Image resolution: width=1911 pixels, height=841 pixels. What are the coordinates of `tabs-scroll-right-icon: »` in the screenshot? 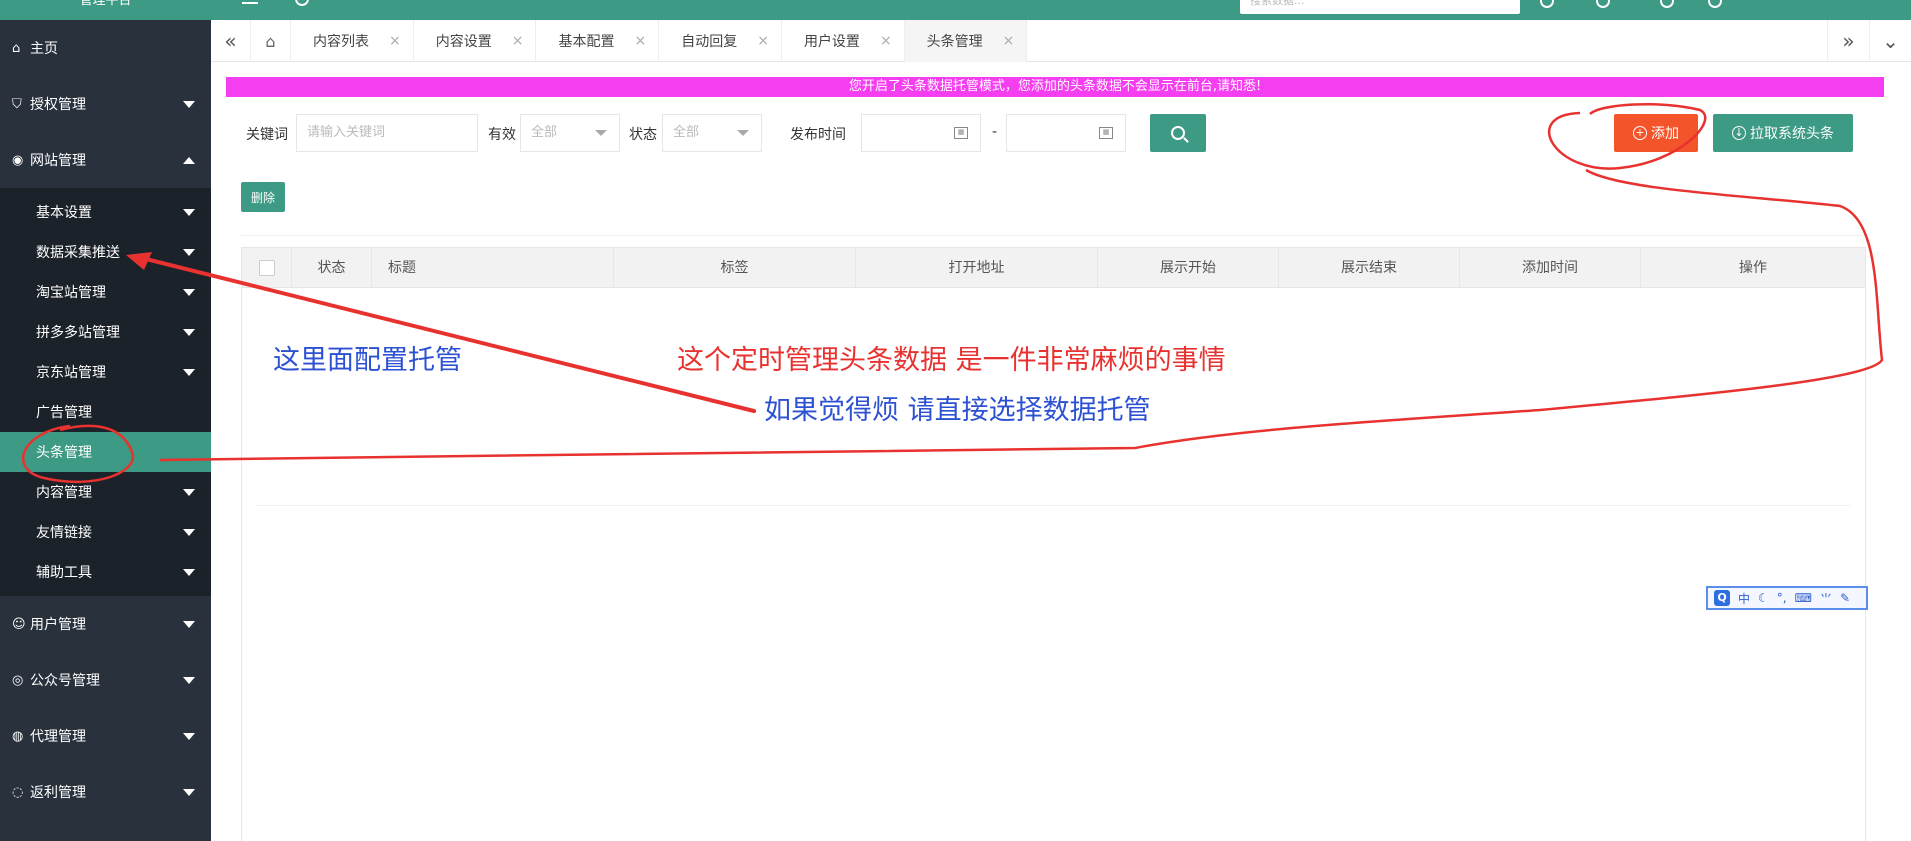 It's located at (1848, 41).